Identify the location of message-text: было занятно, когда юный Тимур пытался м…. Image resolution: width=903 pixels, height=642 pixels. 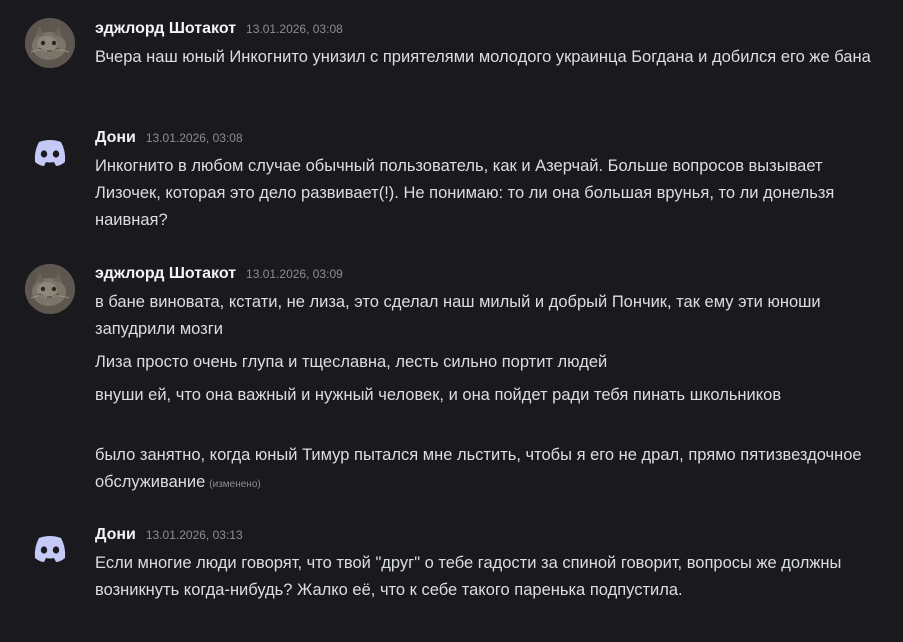
(490, 470).